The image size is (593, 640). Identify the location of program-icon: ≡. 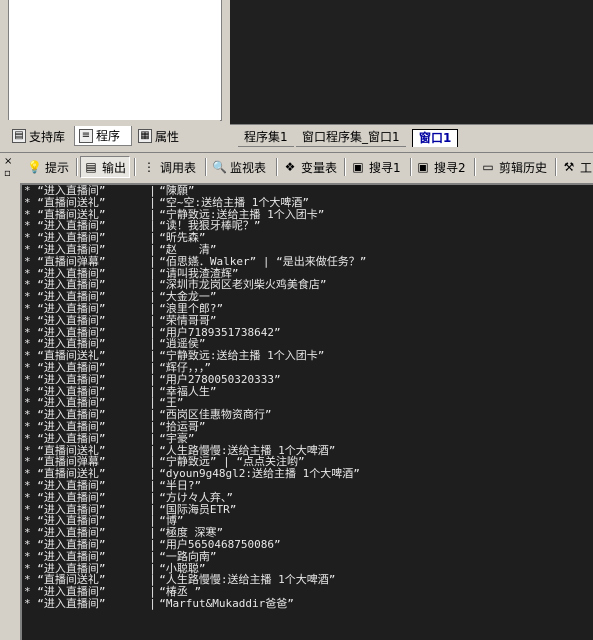
(86, 135).